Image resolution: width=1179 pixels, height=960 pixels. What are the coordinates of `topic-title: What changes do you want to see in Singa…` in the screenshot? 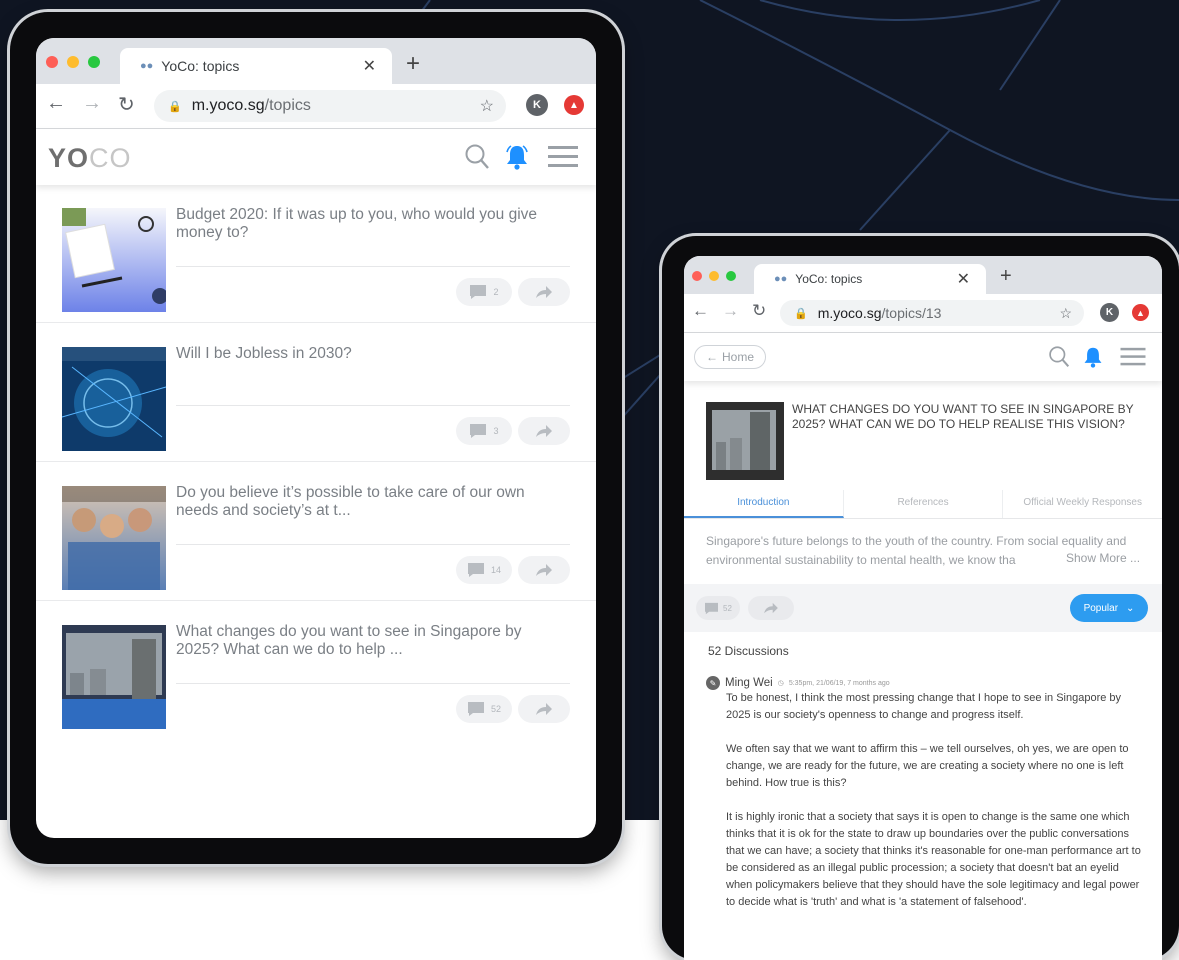 It's located at (366, 641).